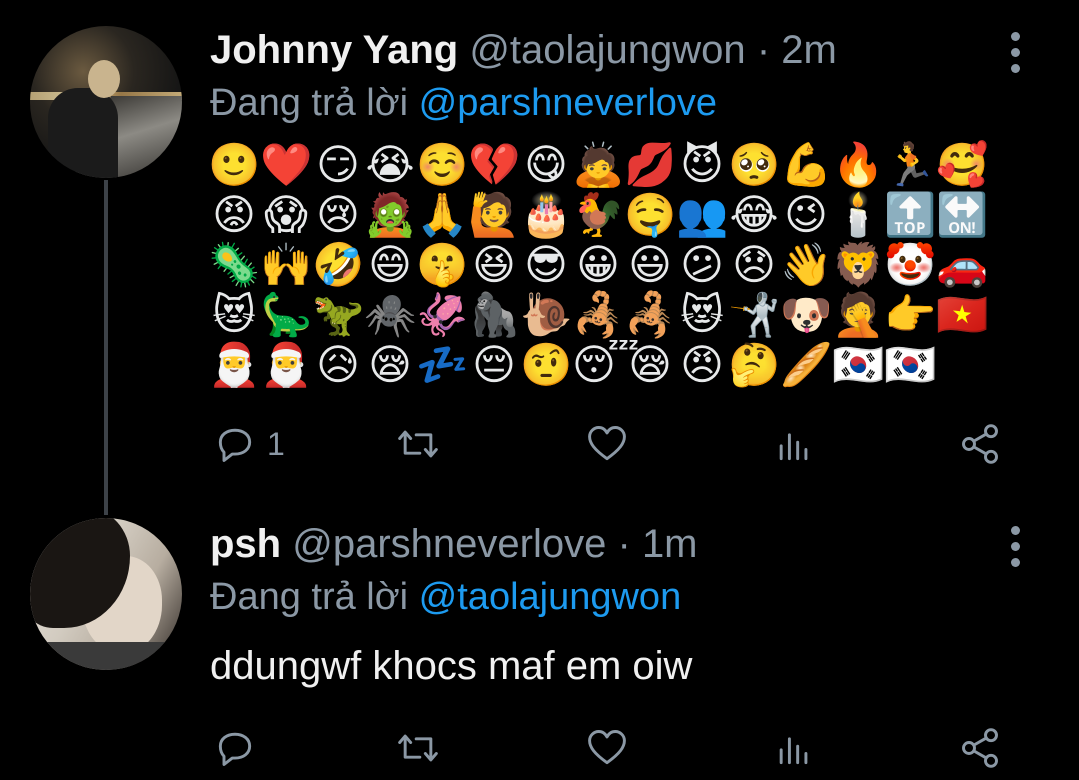  What do you see at coordinates (702, 264) in the screenshot?
I see `emoji-glyph: 😕` at bounding box center [702, 264].